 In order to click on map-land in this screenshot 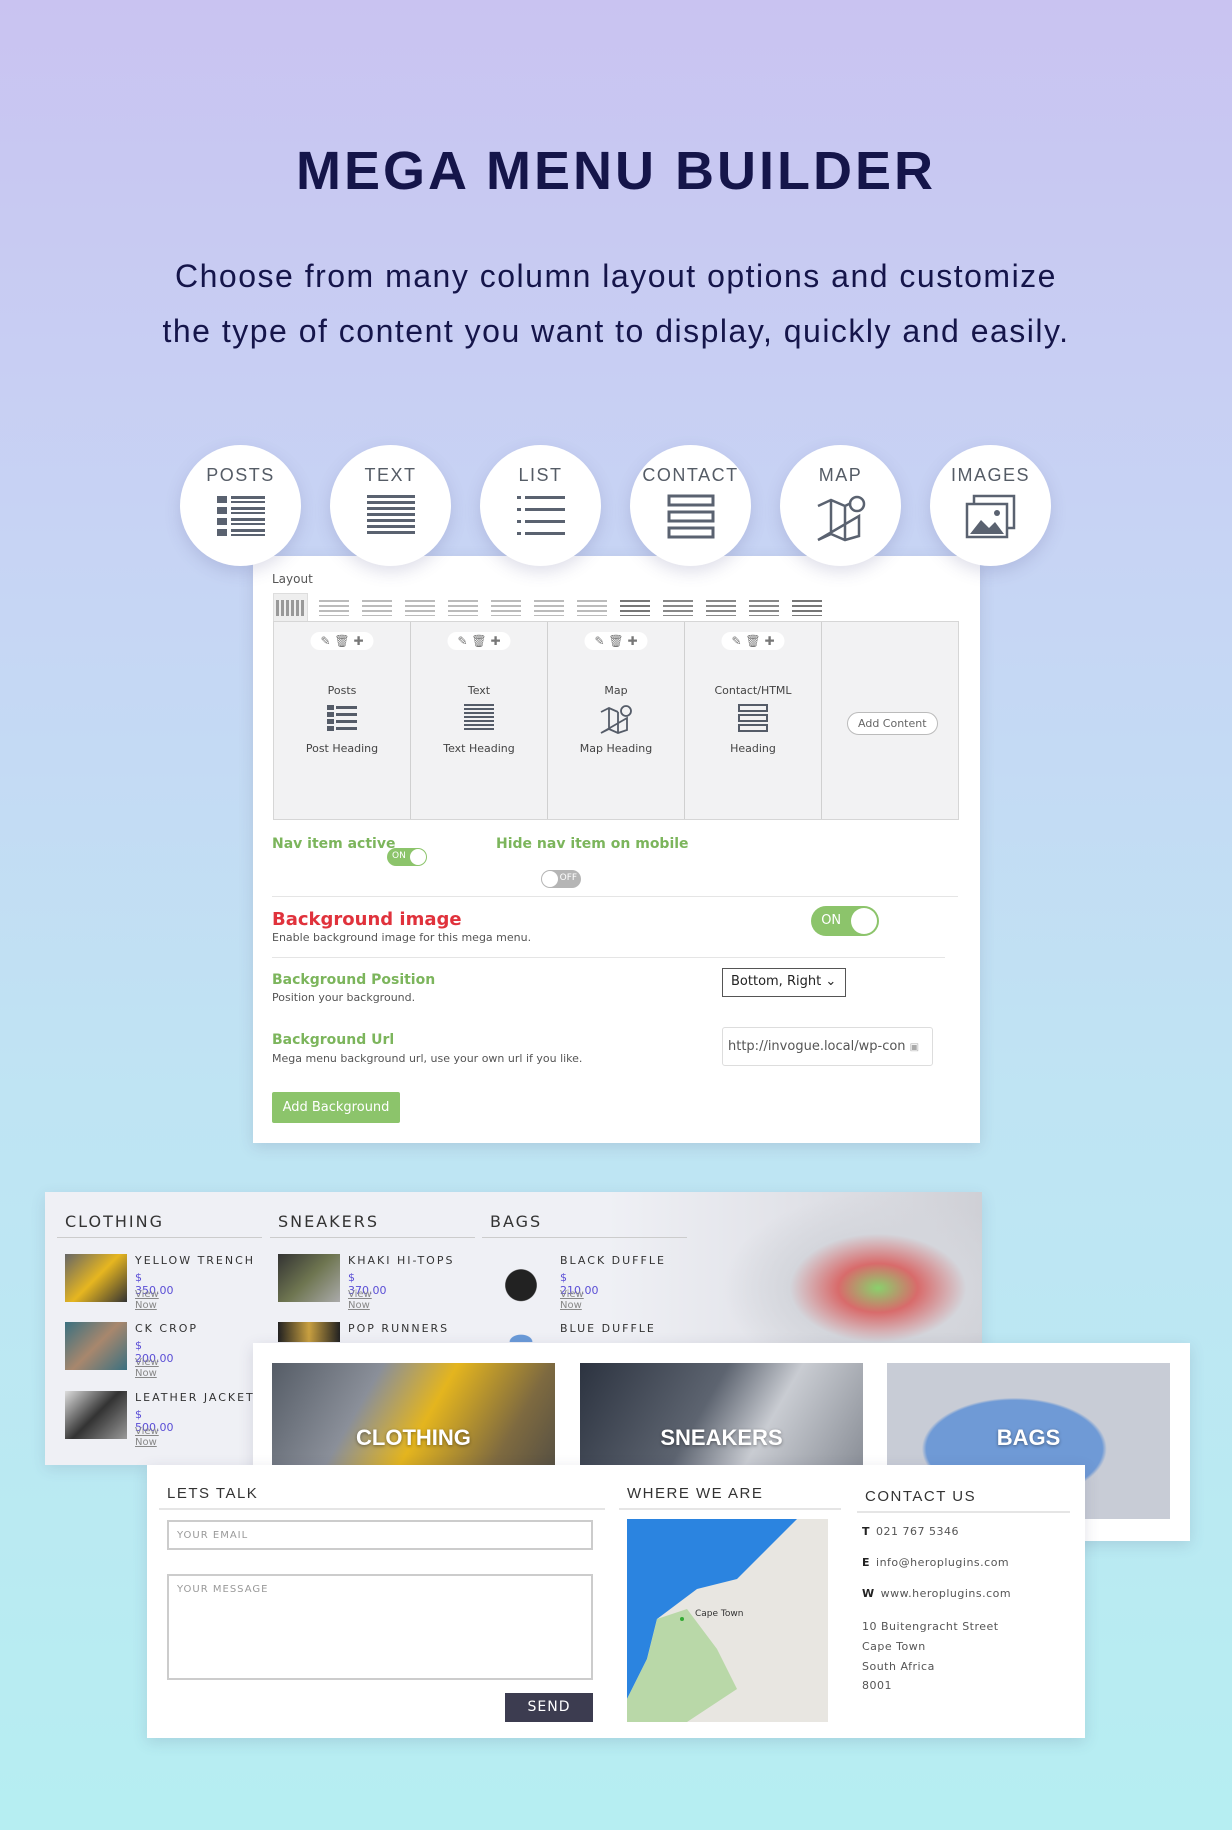, I will do `click(727, 1620)`.